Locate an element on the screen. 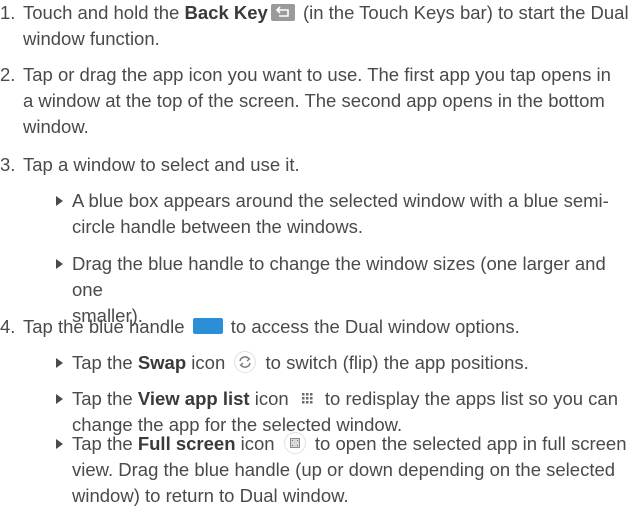 This screenshot has width=636, height=509. bullet-text: circle handle between the windows. is located at coordinates (218, 226).